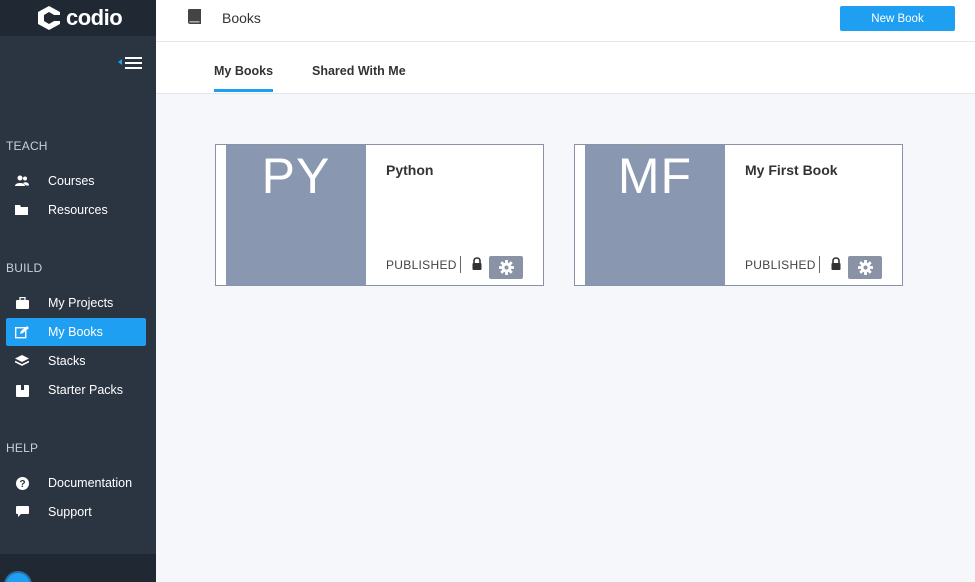 Image resolution: width=975 pixels, height=582 pixels. What do you see at coordinates (296, 215) in the screenshot?
I see `book-thumbnail: PY` at bounding box center [296, 215].